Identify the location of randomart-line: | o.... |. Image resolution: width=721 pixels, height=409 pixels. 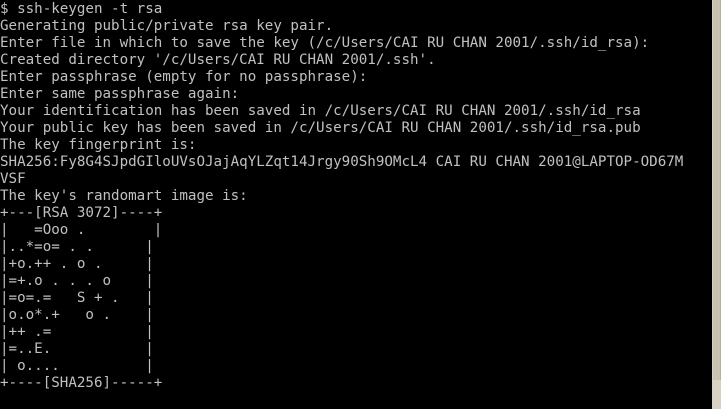
(77, 366).